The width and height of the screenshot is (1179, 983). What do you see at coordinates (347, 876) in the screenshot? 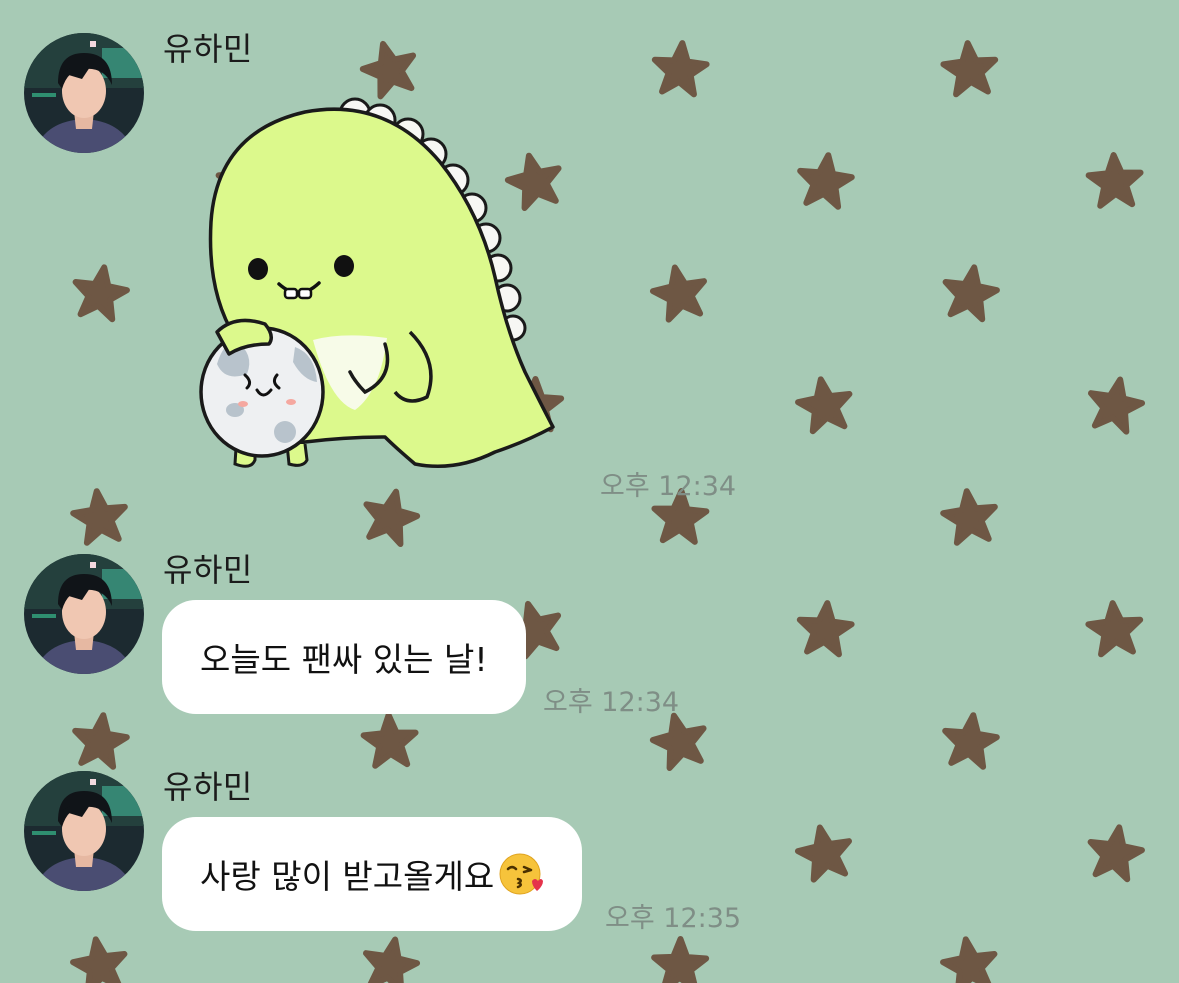
I see `message-text: 사랑 많이 받고올게요` at bounding box center [347, 876].